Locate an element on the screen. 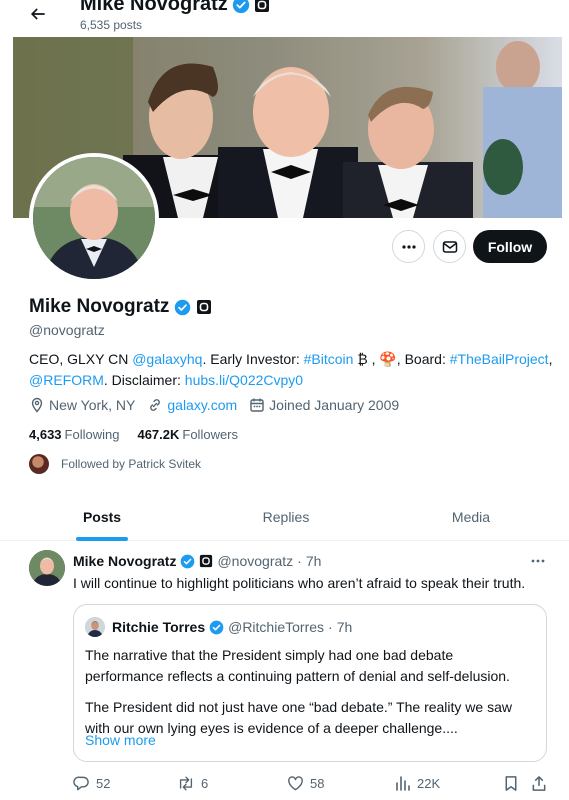 The height and width of the screenshot is (800, 569). location-item: New York, NY is located at coordinates (82, 405).